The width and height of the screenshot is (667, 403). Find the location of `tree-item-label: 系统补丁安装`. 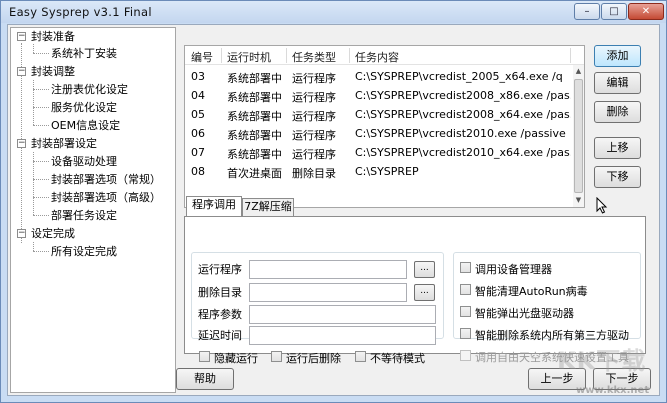

tree-item-label: 系统补丁安装 is located at coordinates (84, 53).